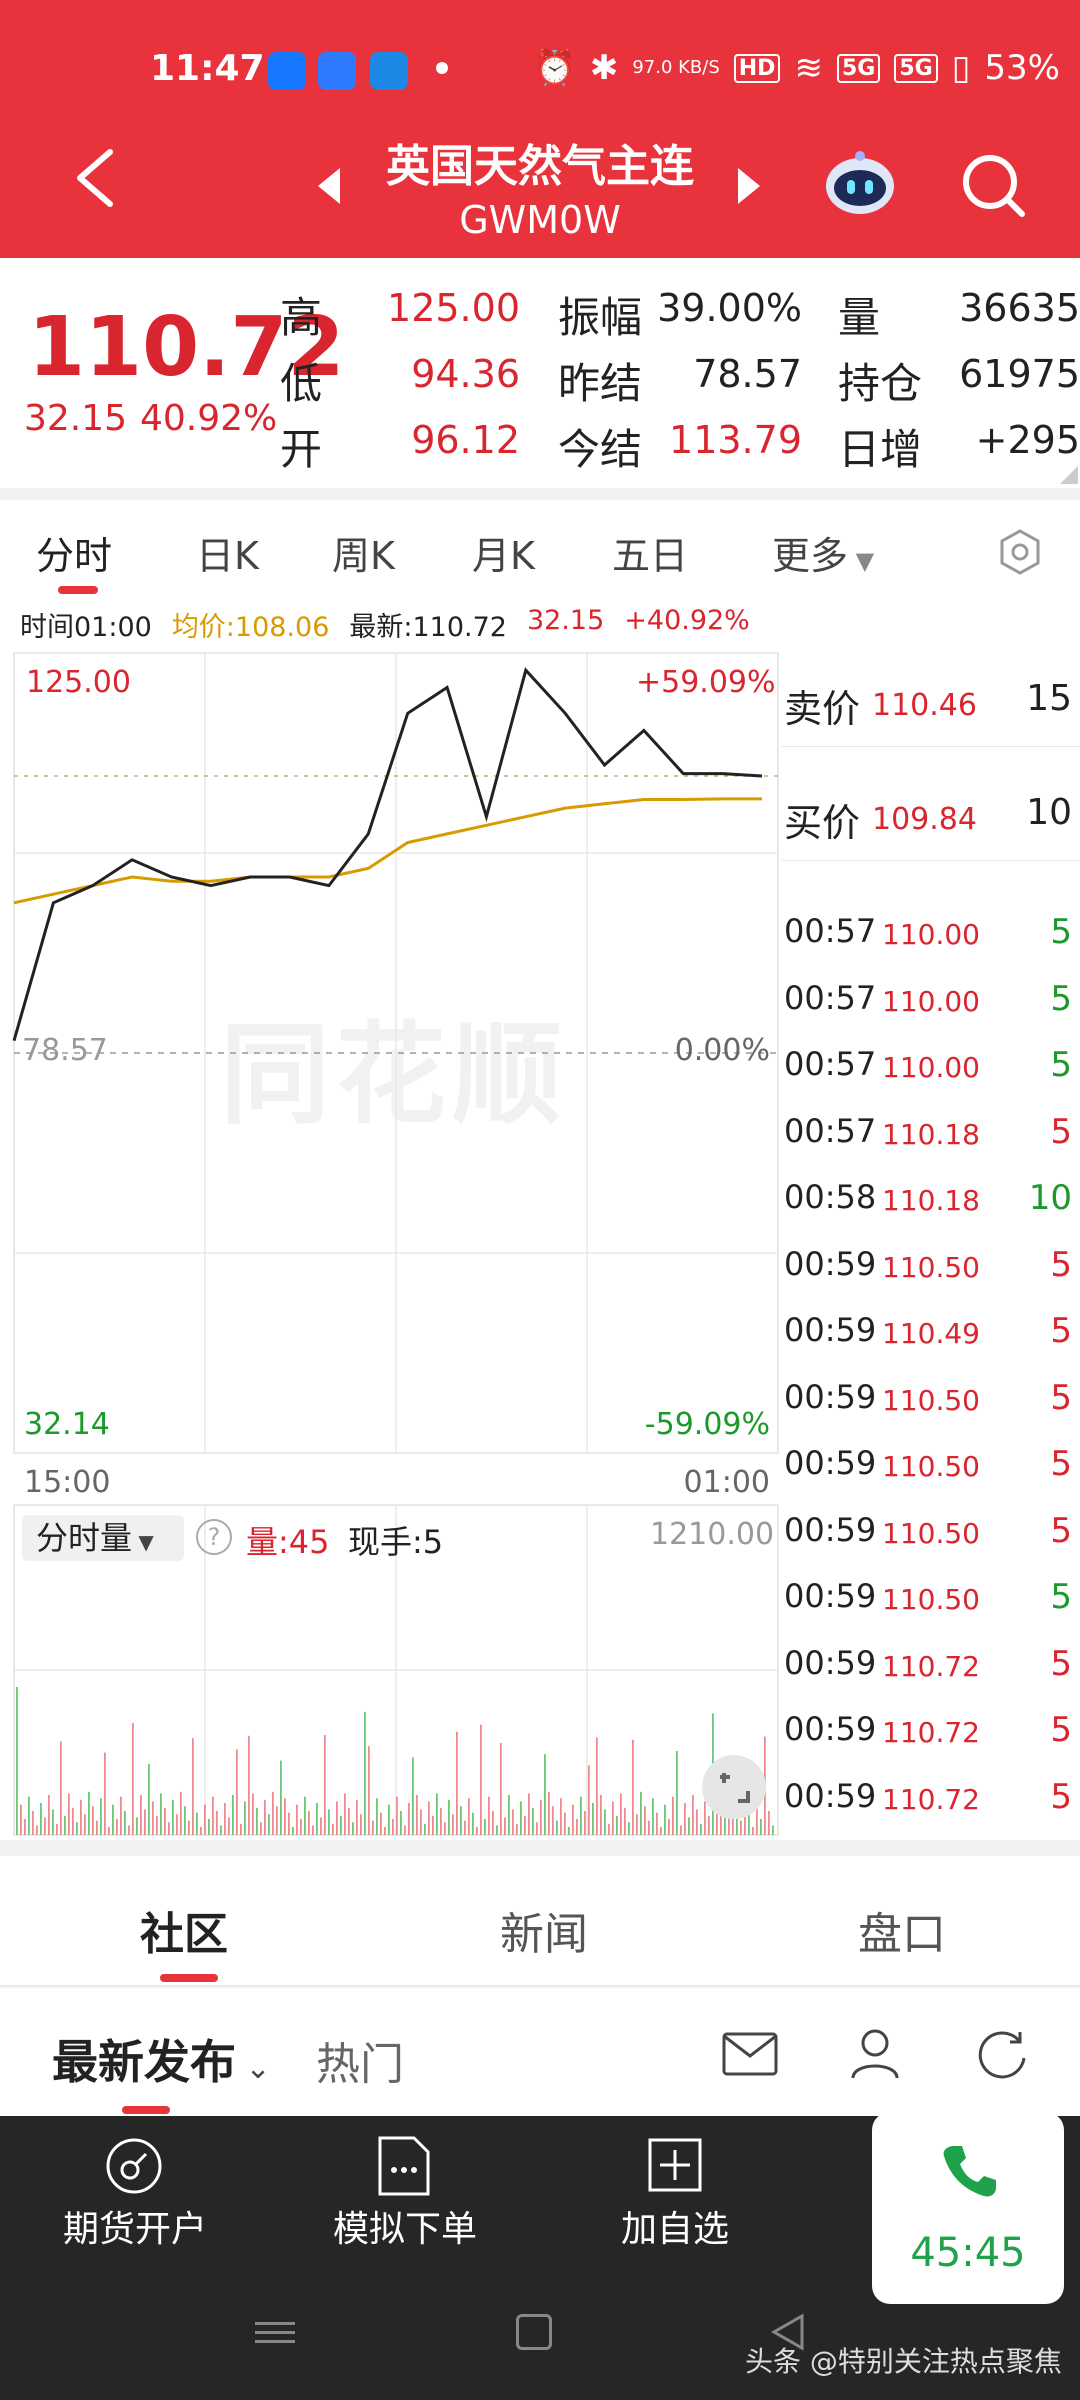 The image size is (1080, 2400). Describe the element at coordinates (540, 547) in the screenshot. I see `period-tabs: 分时 日K 周K 月K 五日 更多 ▼` at that location.